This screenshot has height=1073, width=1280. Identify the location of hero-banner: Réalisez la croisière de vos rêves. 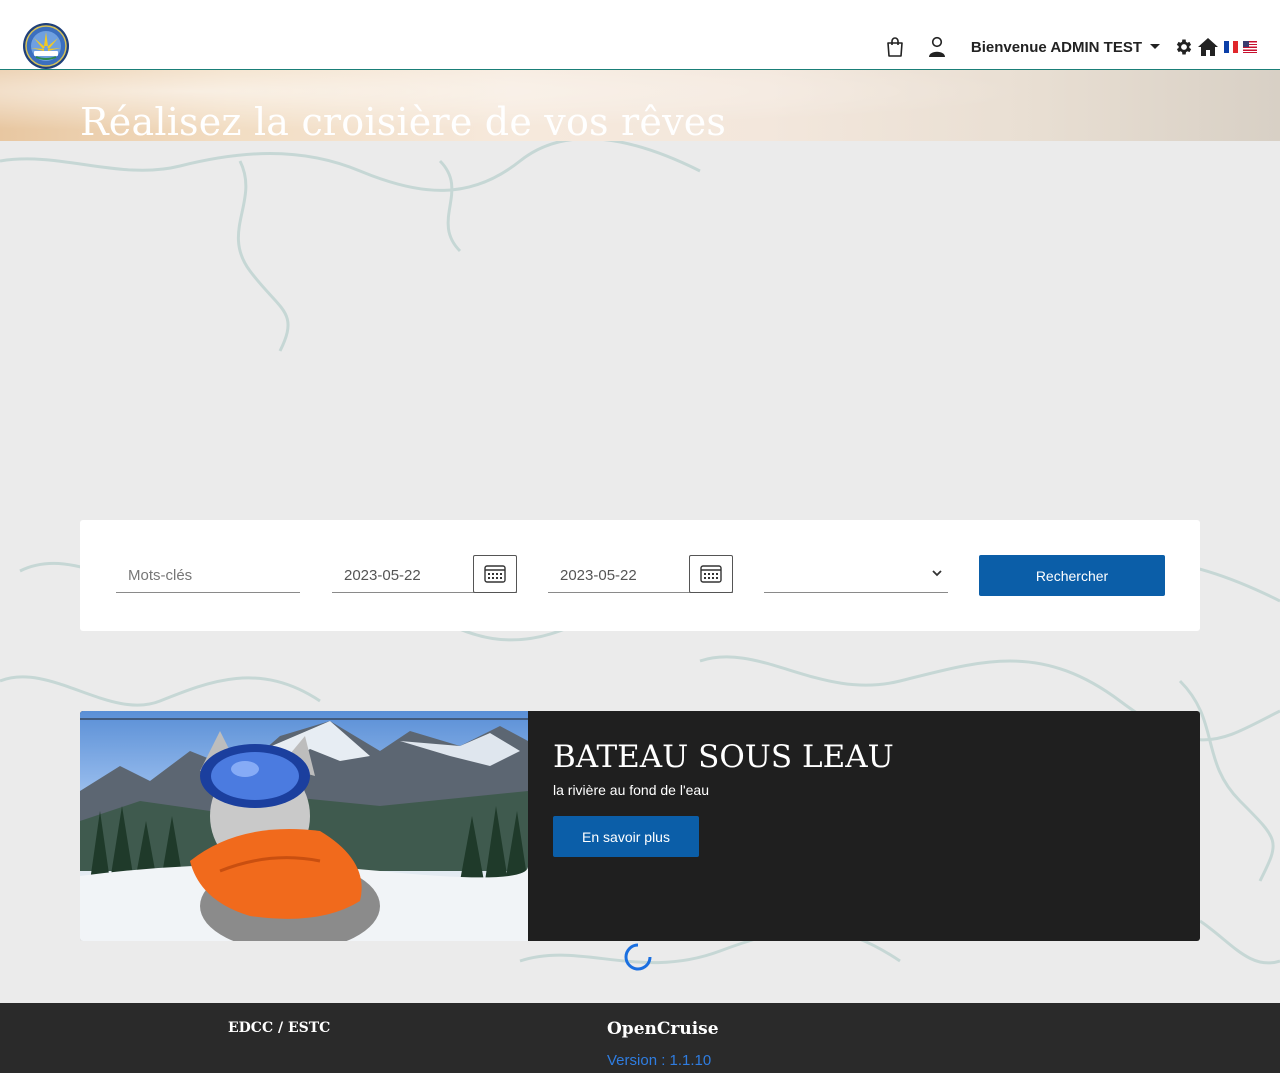
(640, 105).